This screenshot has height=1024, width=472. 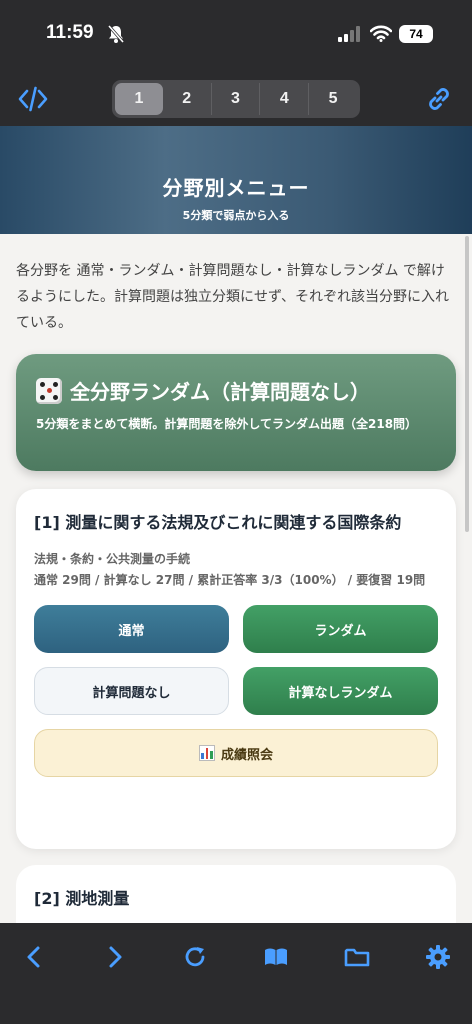 I want to click on gear-icon, so click(x=438, y=957).